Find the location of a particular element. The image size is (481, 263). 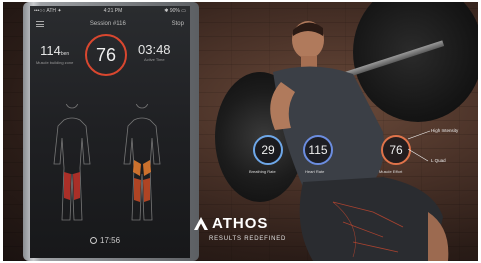

right-stat-label: Active Time is located at coordinates (154, 59).